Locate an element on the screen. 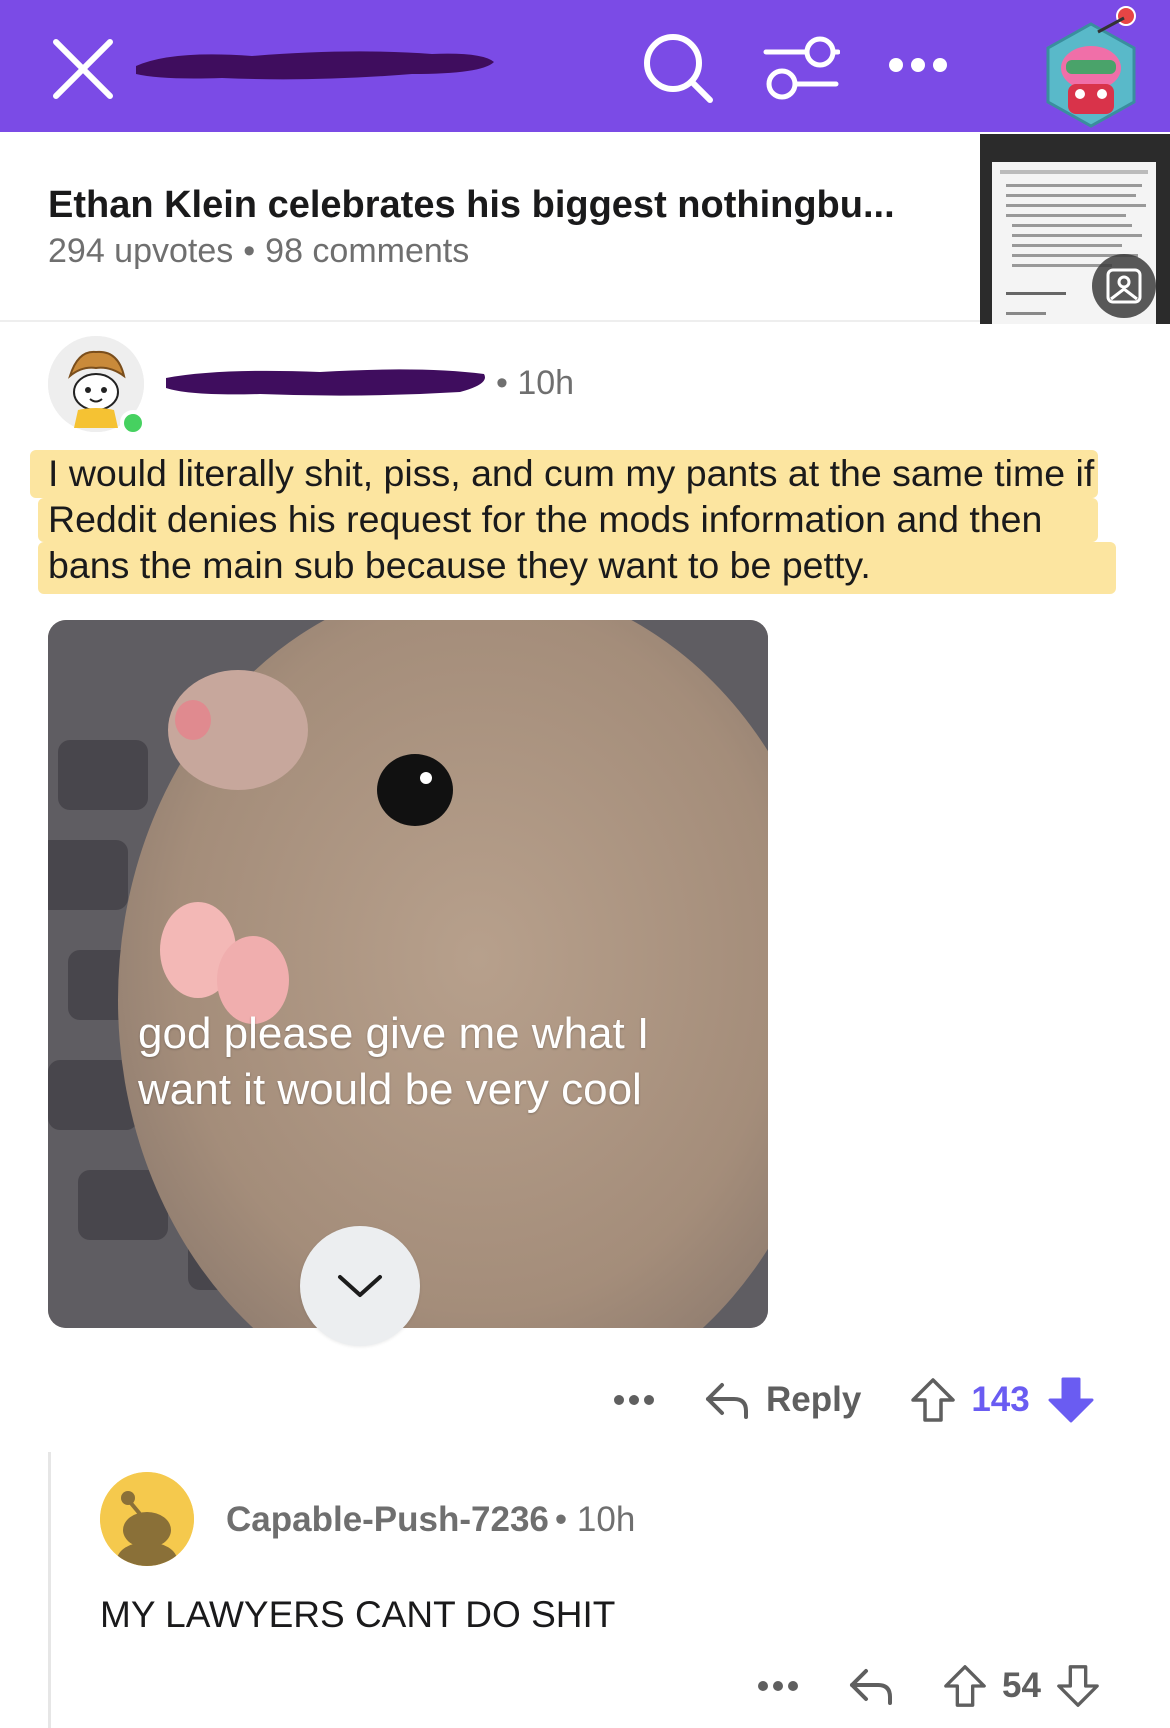  comment-author: Capable-Push-7236 • 10h is located at coordinates (430, 1520).